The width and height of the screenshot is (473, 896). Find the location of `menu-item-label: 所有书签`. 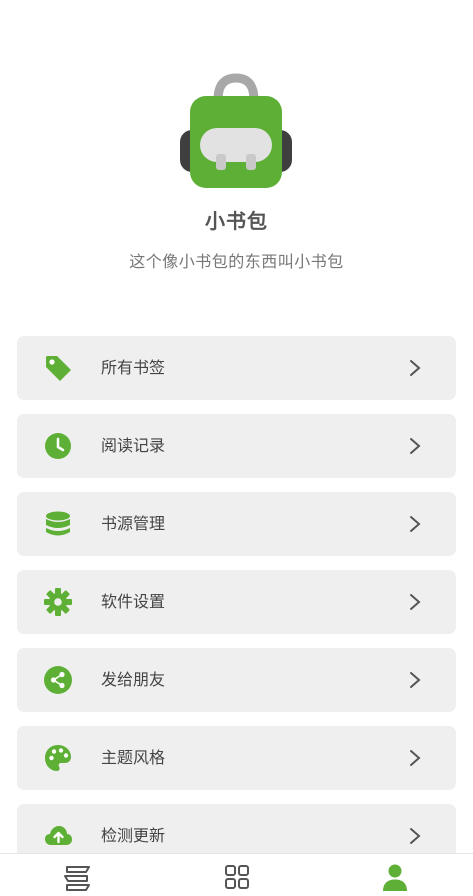

menu-item-label: 所有书签 is located at coordinates (133, 367).